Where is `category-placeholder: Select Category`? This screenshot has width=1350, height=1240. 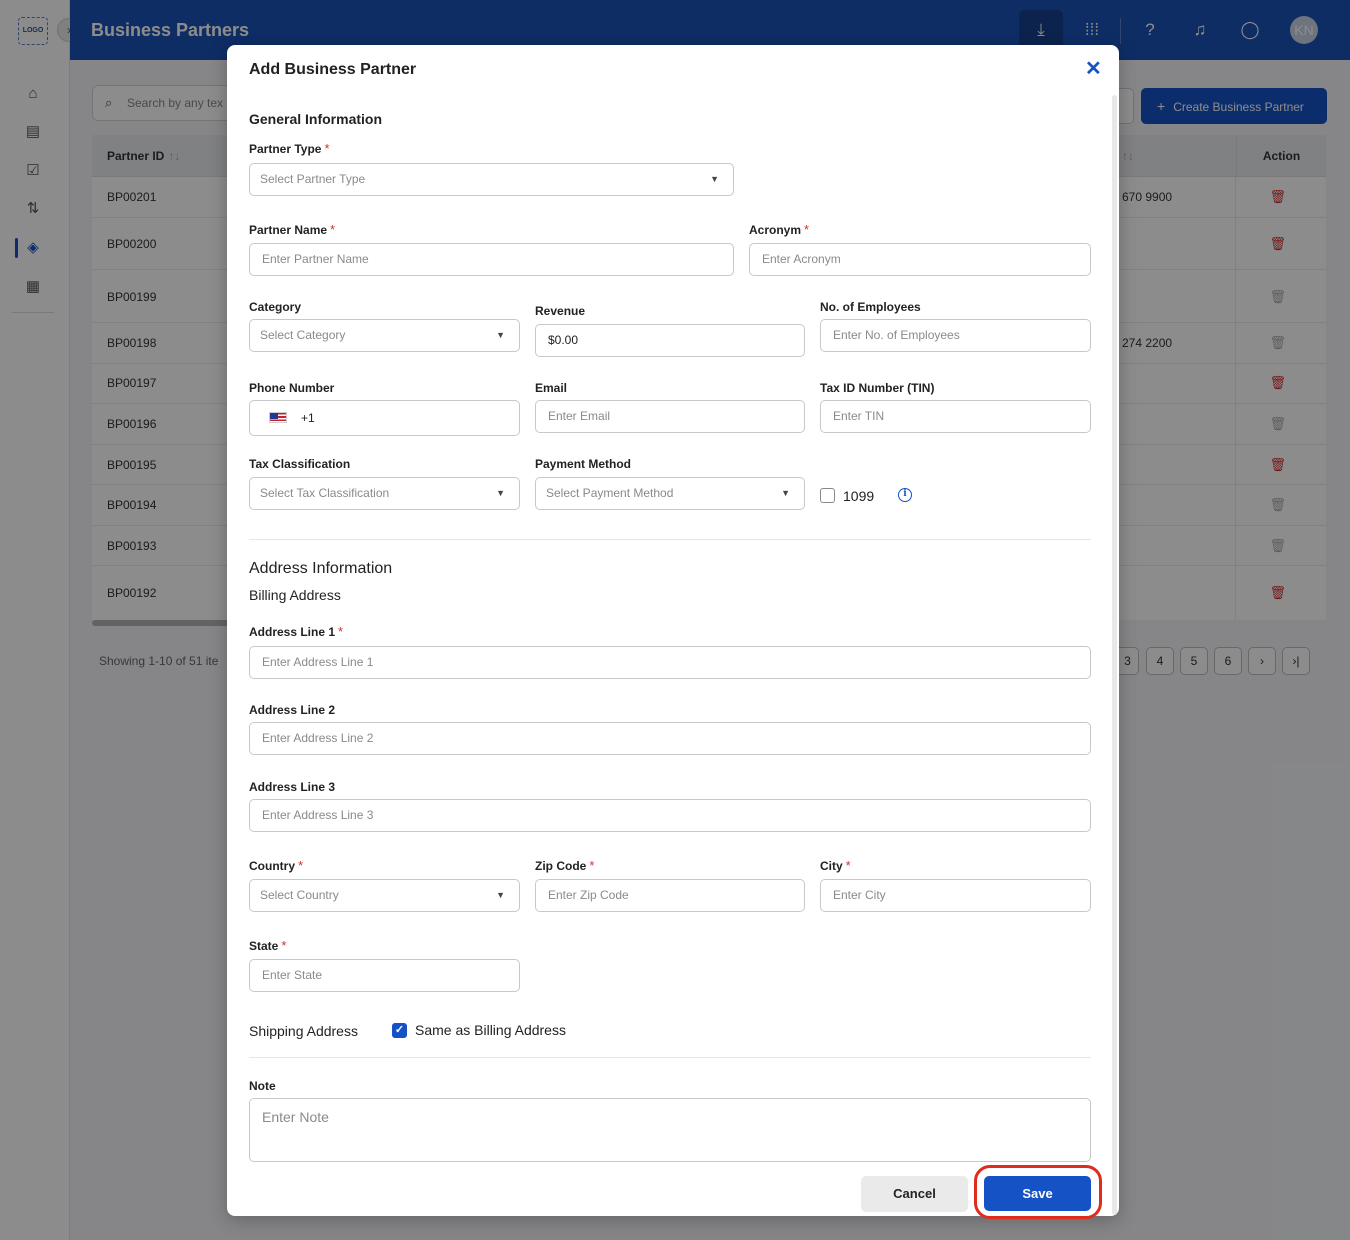
category-placeholder: Select Category is located at coordinates (303, 335).